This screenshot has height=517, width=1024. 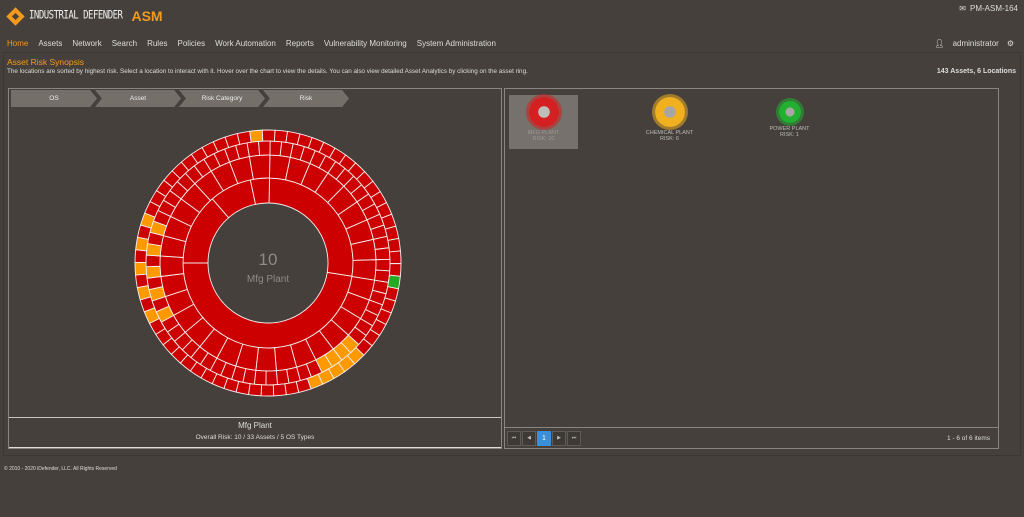 I want to click on location-name: Mfg Plant, so click(x=255, y=425).